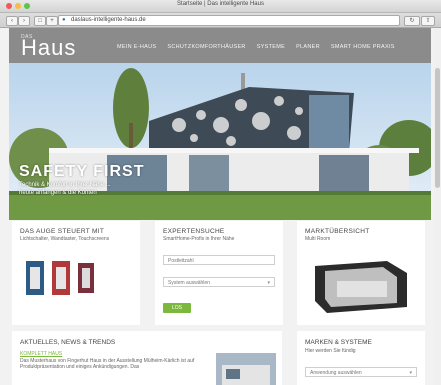 This screenshot has width=441, height=385. What do you see at coordinates (308, 47) in the screenshot?
I see `nav-item-planer: PLANER` at bounding box center [308, 47].